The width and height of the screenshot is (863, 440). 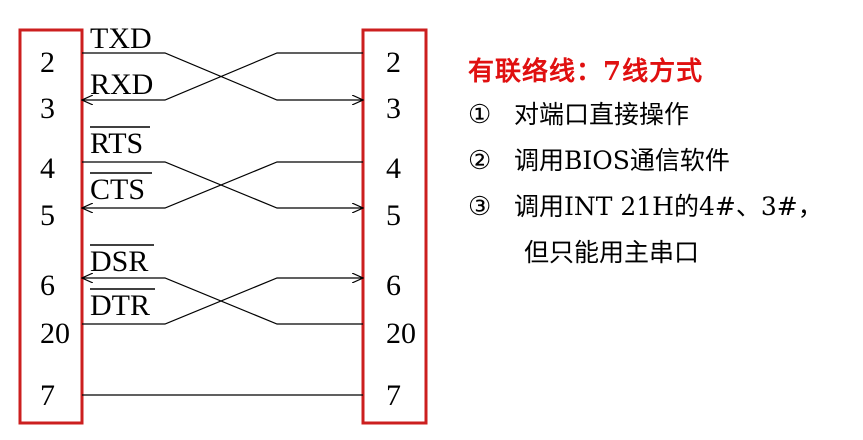 I want to click on note-number-1: ①, so click(x=480, y=115).